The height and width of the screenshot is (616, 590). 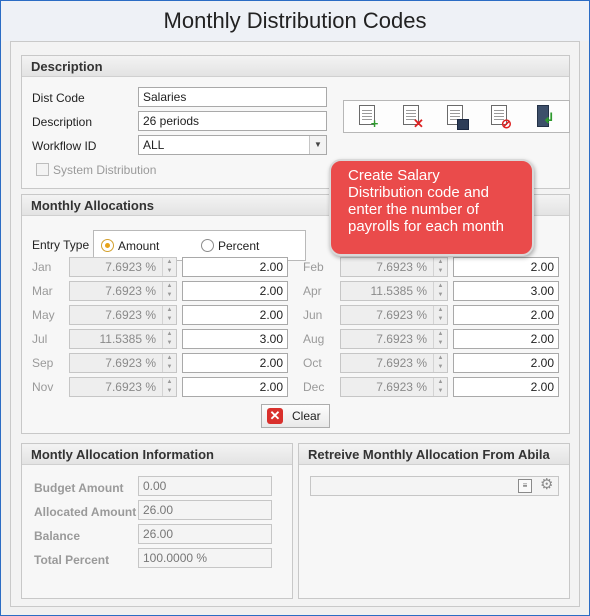 What do you see at coordinates (43, 363) in the screenshot?
I see `month-label-sep: Sep` at bounding box center [43, 363].